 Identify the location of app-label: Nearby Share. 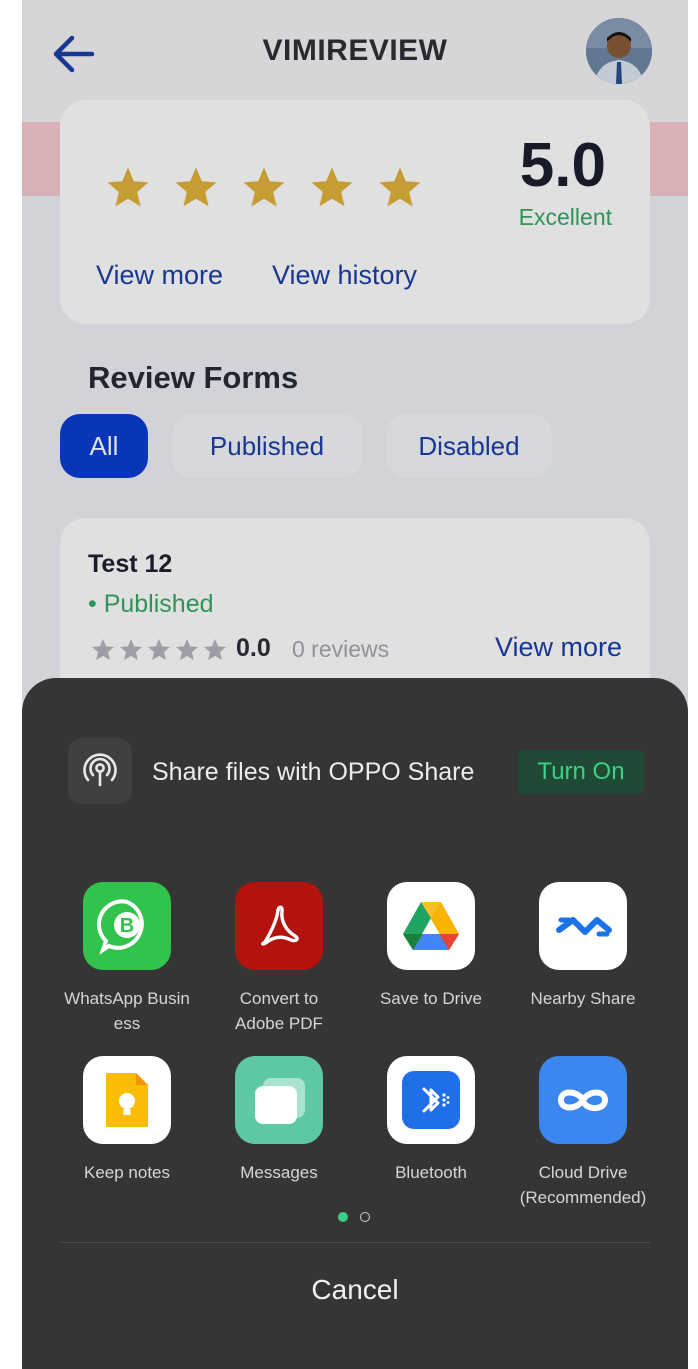
(583, 998).